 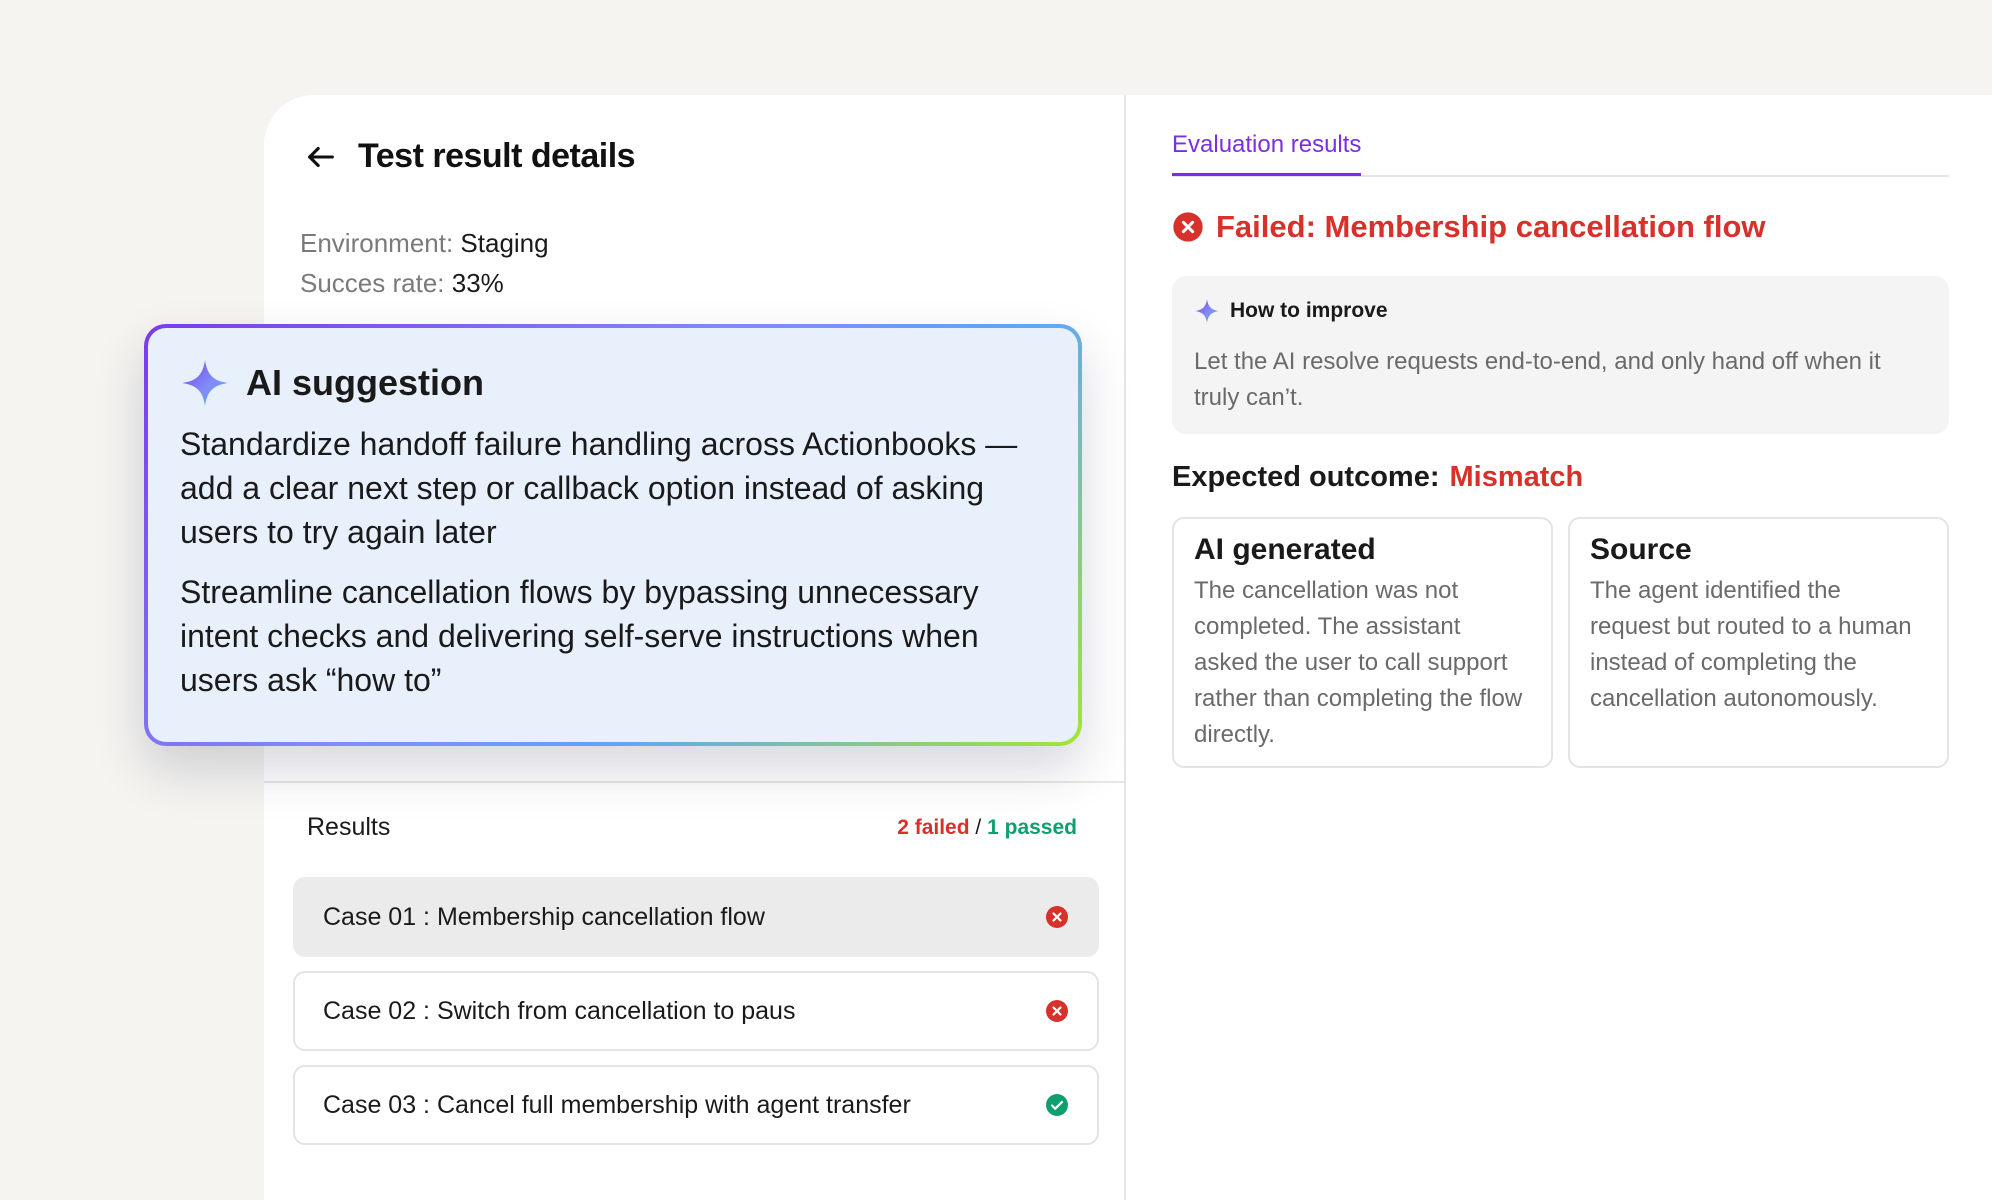 I want to click on results-title: Results, so click(x=349, y=827).